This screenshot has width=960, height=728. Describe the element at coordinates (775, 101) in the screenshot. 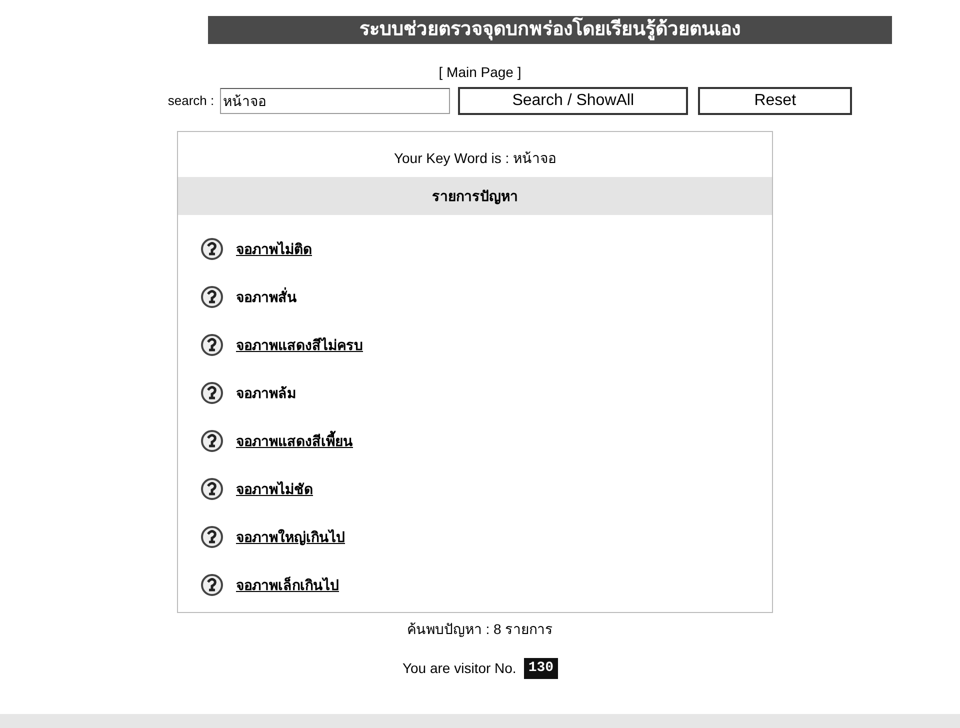

I see `reset-button: Reset` at that location.